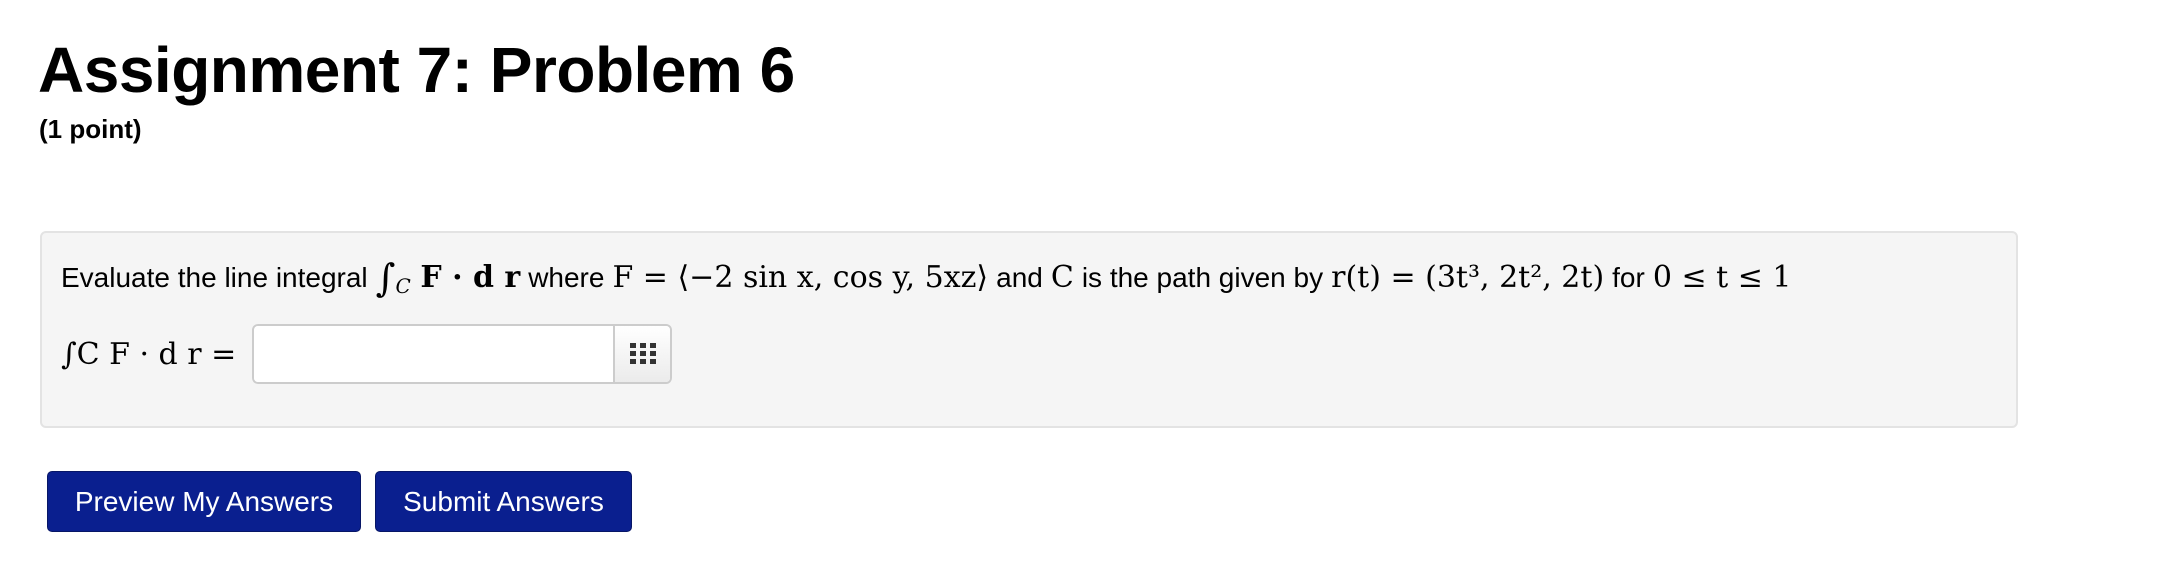  What do you see at coordinates (90, 129) in the screenshot?
I see `points-label: (1 point)` at bounding box center [90, 129].